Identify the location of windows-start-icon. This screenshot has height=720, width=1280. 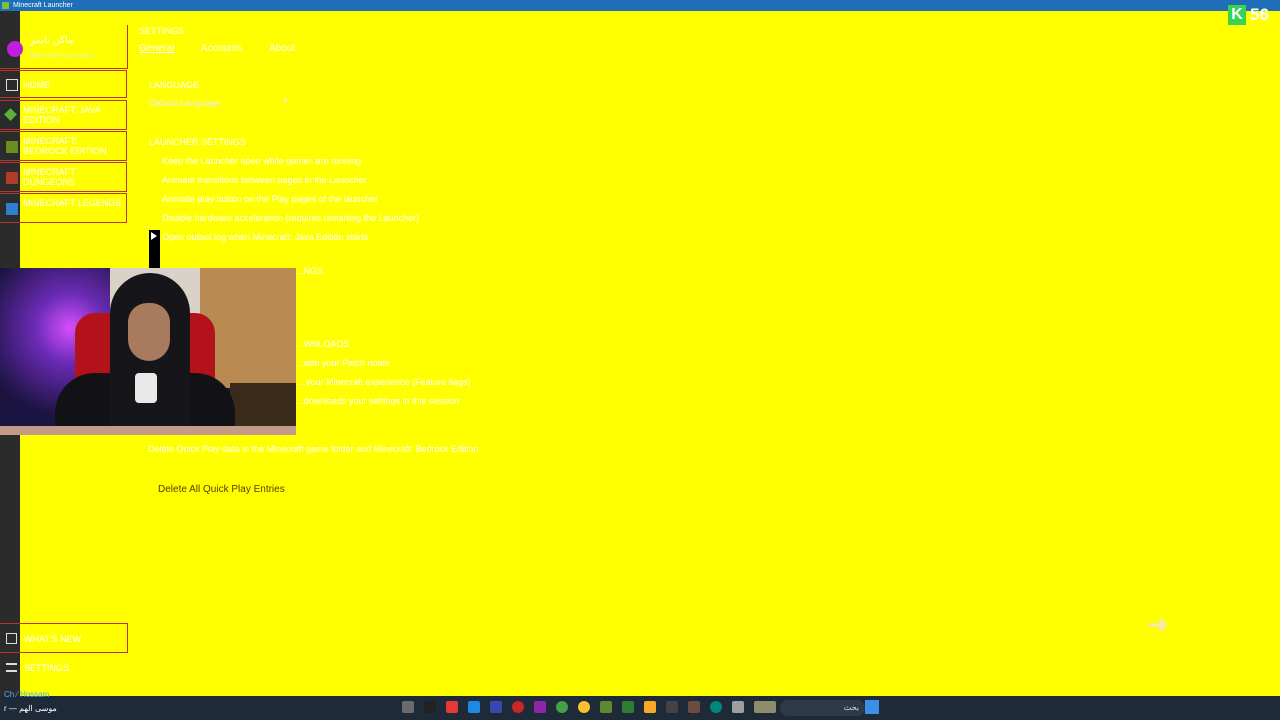
(872, 707).